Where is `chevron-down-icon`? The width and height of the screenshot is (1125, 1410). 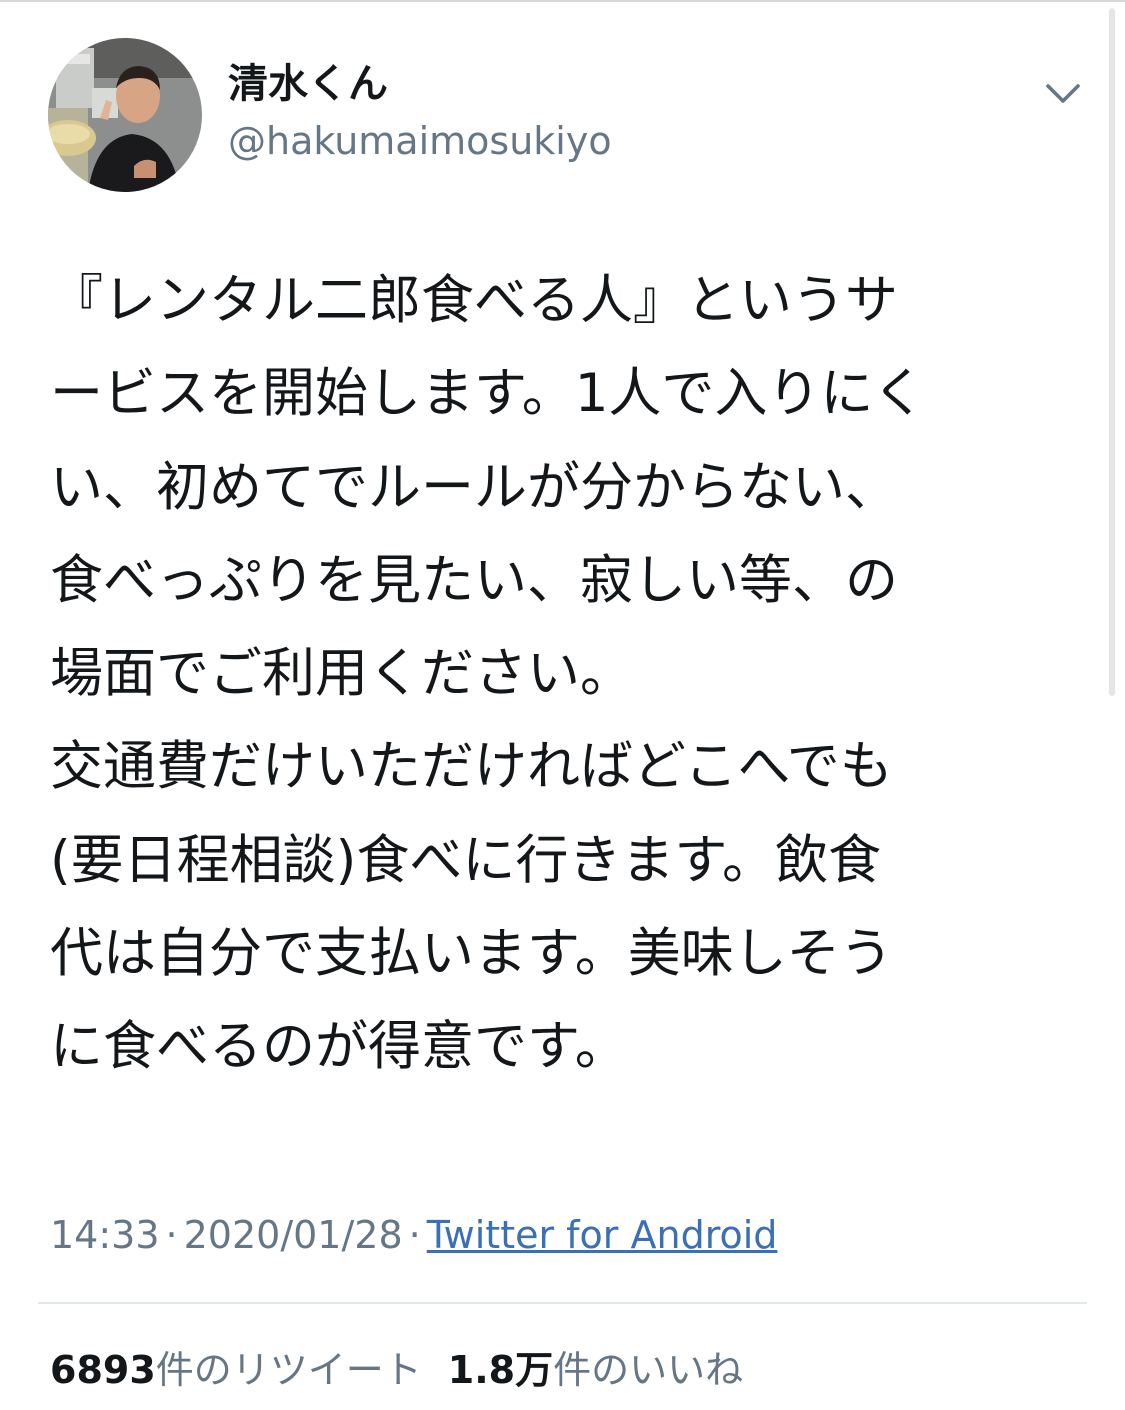 chevron-down-icon is located at coordinates (1063, 93).